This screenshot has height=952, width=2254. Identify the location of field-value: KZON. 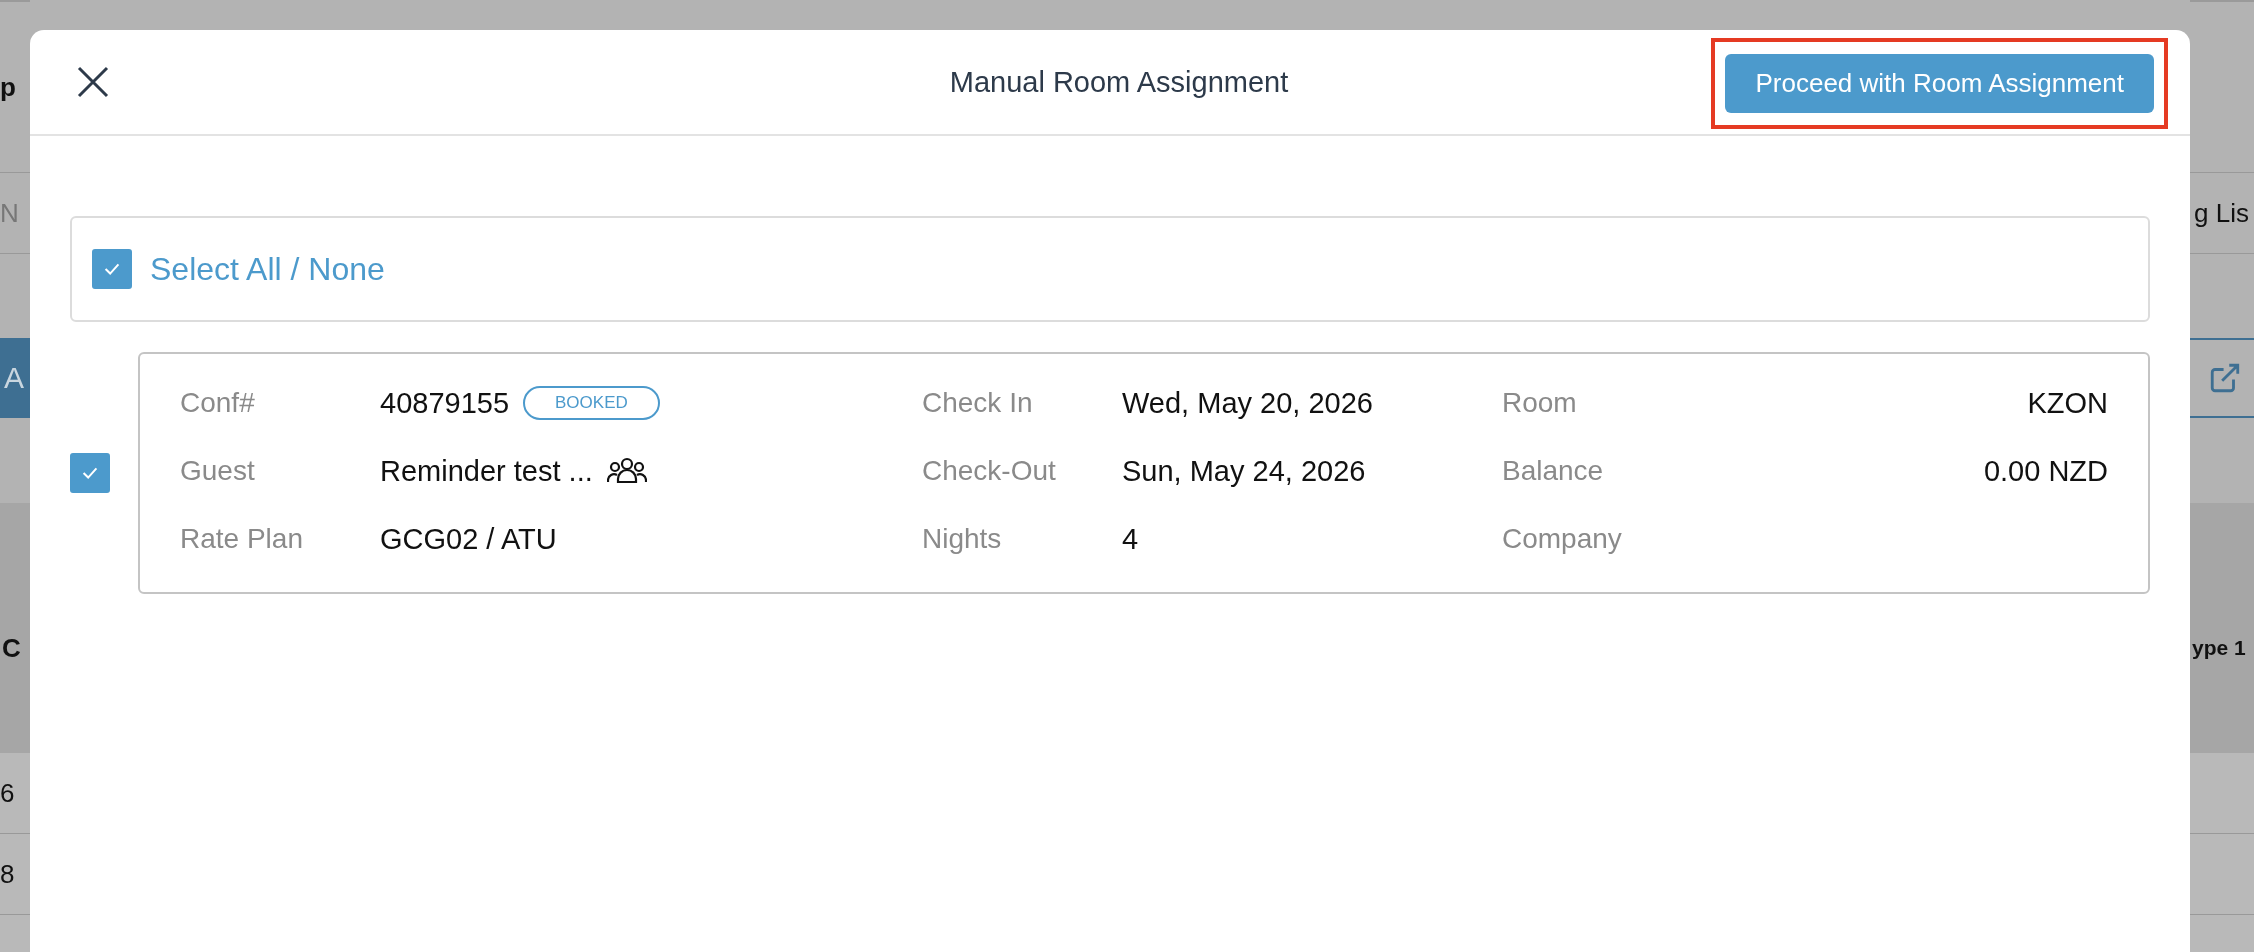
(2067, 403).